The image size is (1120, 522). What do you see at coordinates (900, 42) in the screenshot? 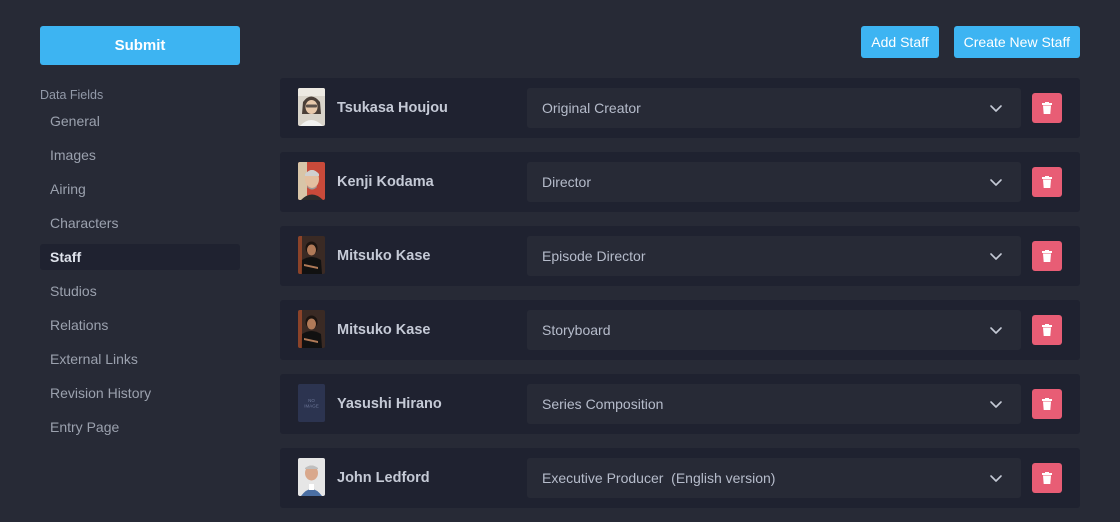
I see `add-staff-button: Add Staff` at bounding box center [900, 42].